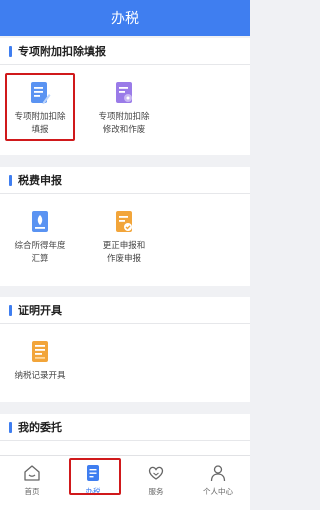  What do you see at coordinates (156, 473) in the screenshot?
I see `service-icon` at bounding box center [156, 473].